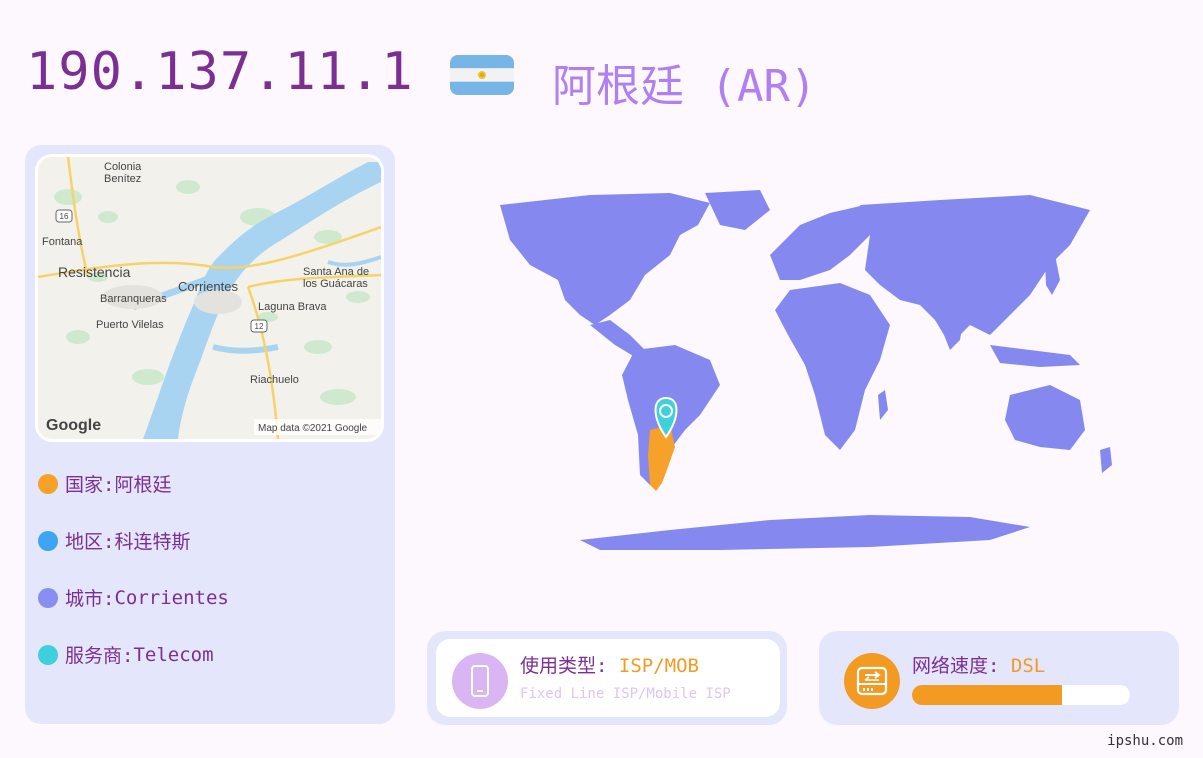 This screenshot has height=758, width=1203. Describe the element at coordinates (122, 179) in the screenshot. I see `map-label-benitez: Benítez` at that location.